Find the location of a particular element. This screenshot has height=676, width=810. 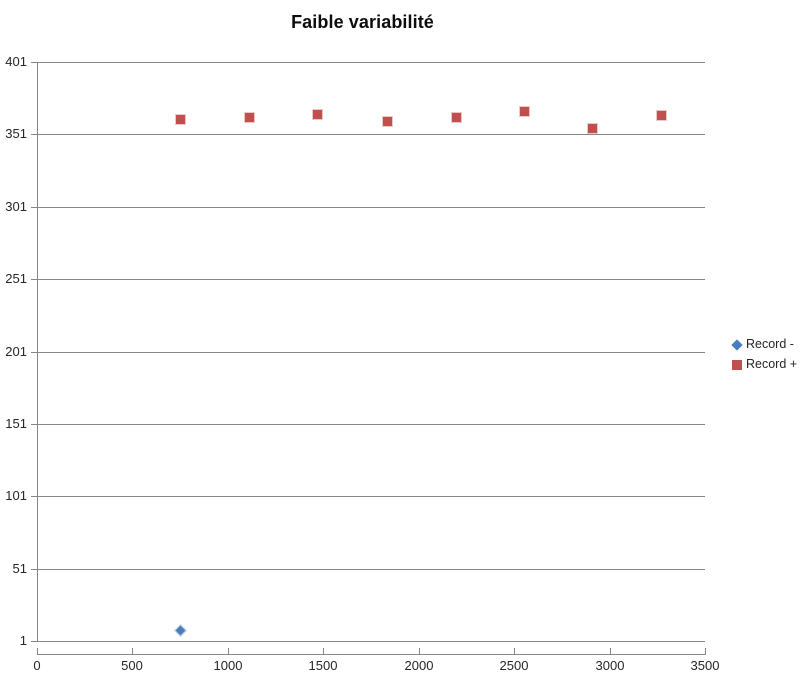

x-axis-tick-label: 1500 is located at coordinates (323, 665).